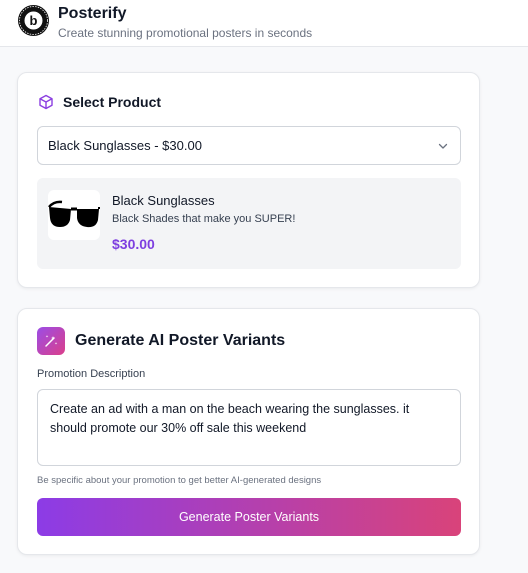 This screenshot has width=528, height=573. What do you see at coordinates (51, 341) in the screenshot?
I see `magic-wand-icon` at bounding box center [51, 341].